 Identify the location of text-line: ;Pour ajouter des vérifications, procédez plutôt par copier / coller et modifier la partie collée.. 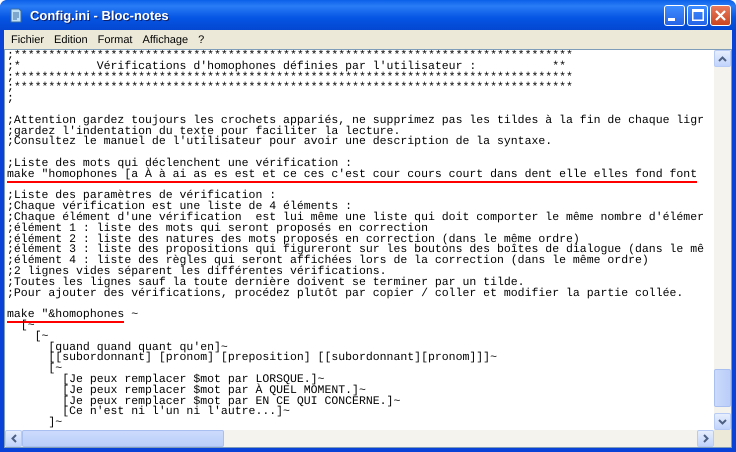
(345, 294).